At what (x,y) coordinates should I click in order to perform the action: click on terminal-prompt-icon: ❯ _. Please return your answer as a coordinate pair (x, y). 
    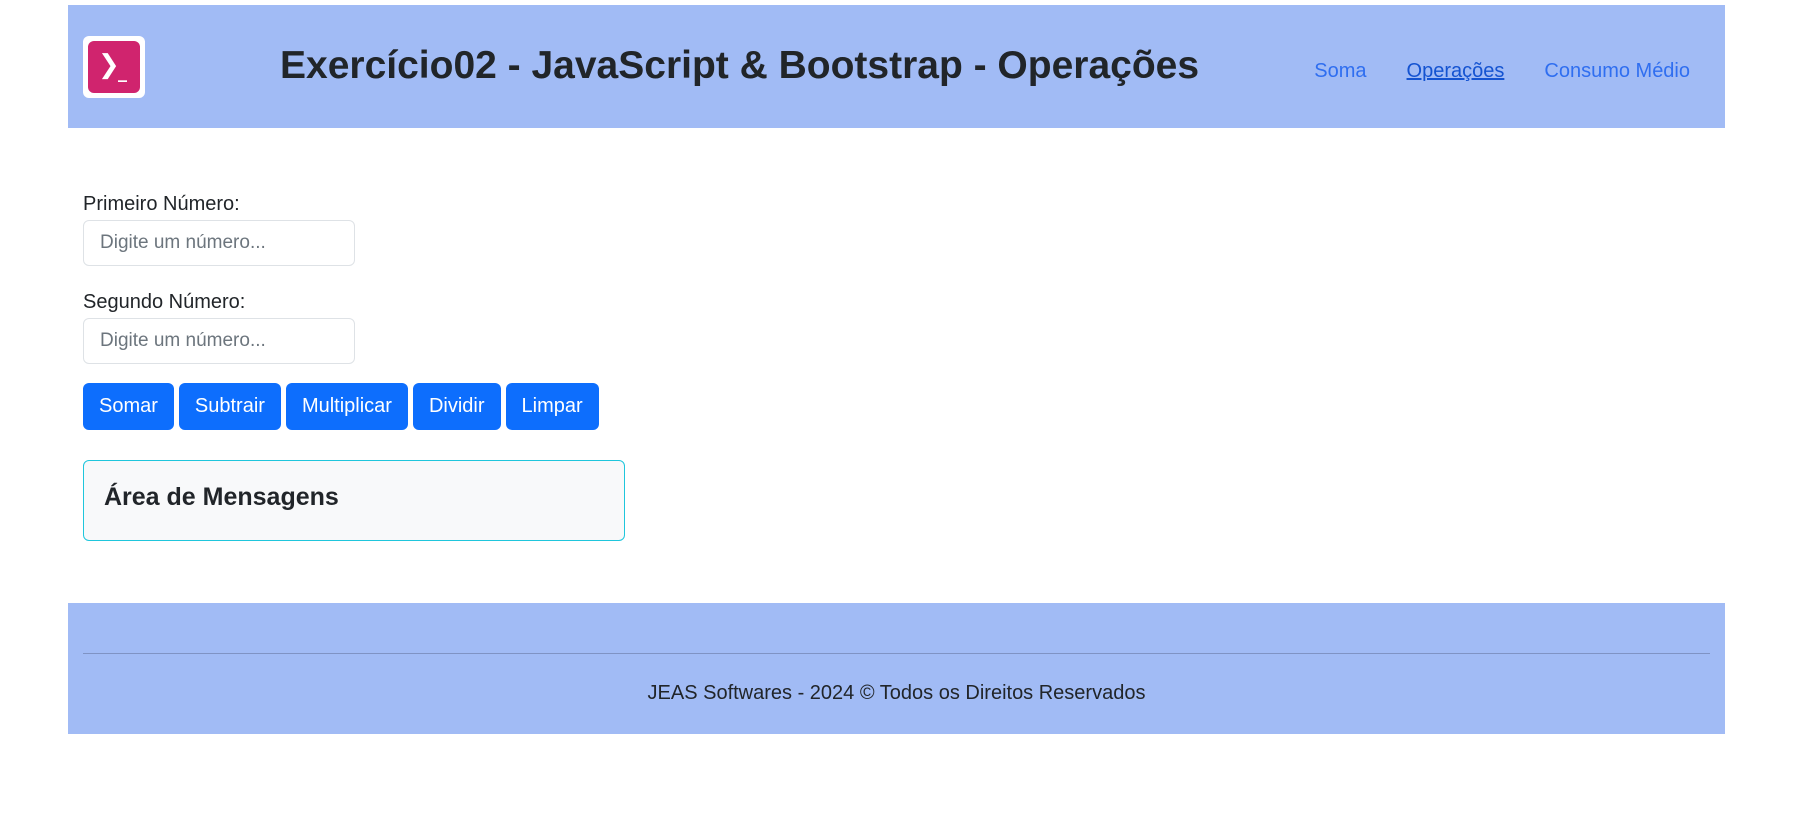
    Looking at the image, I should click on (114, 67).